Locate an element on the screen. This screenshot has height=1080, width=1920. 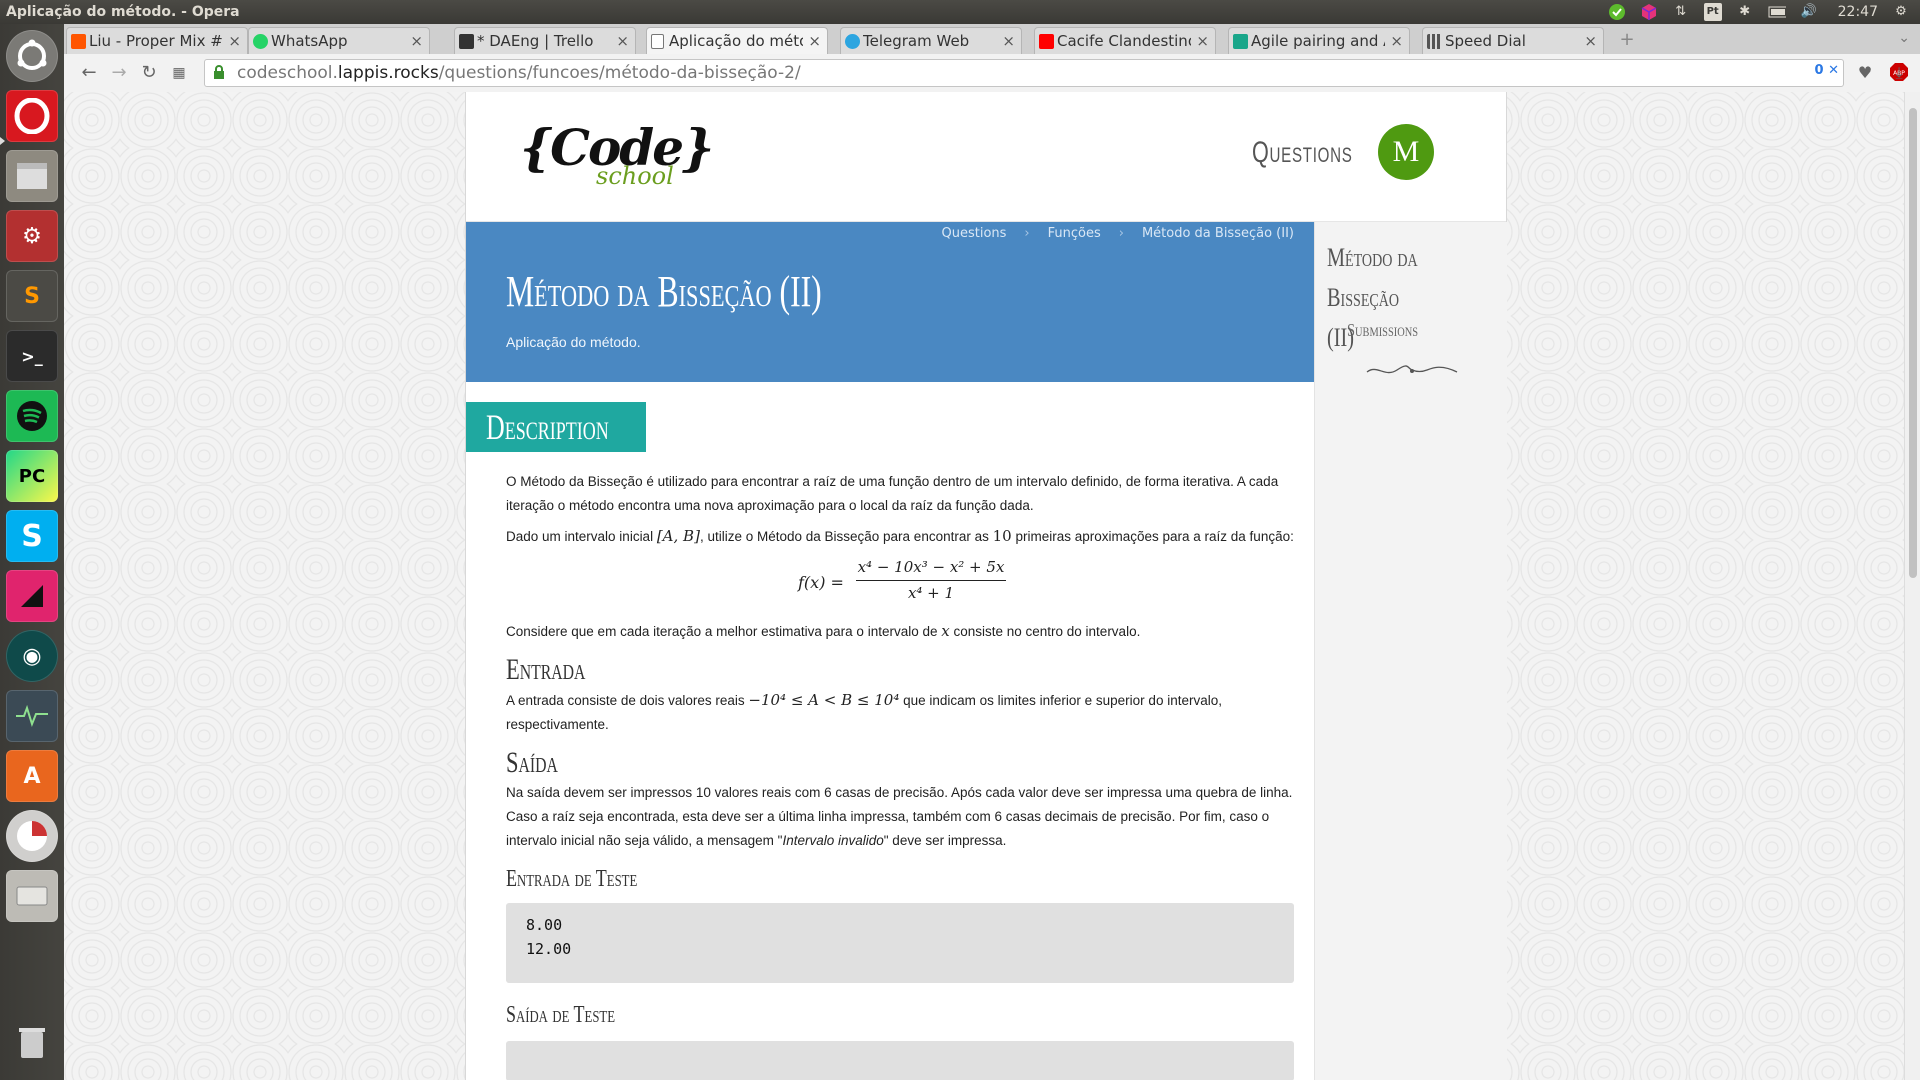
avatar: M is located at coordinates (1406, 152).